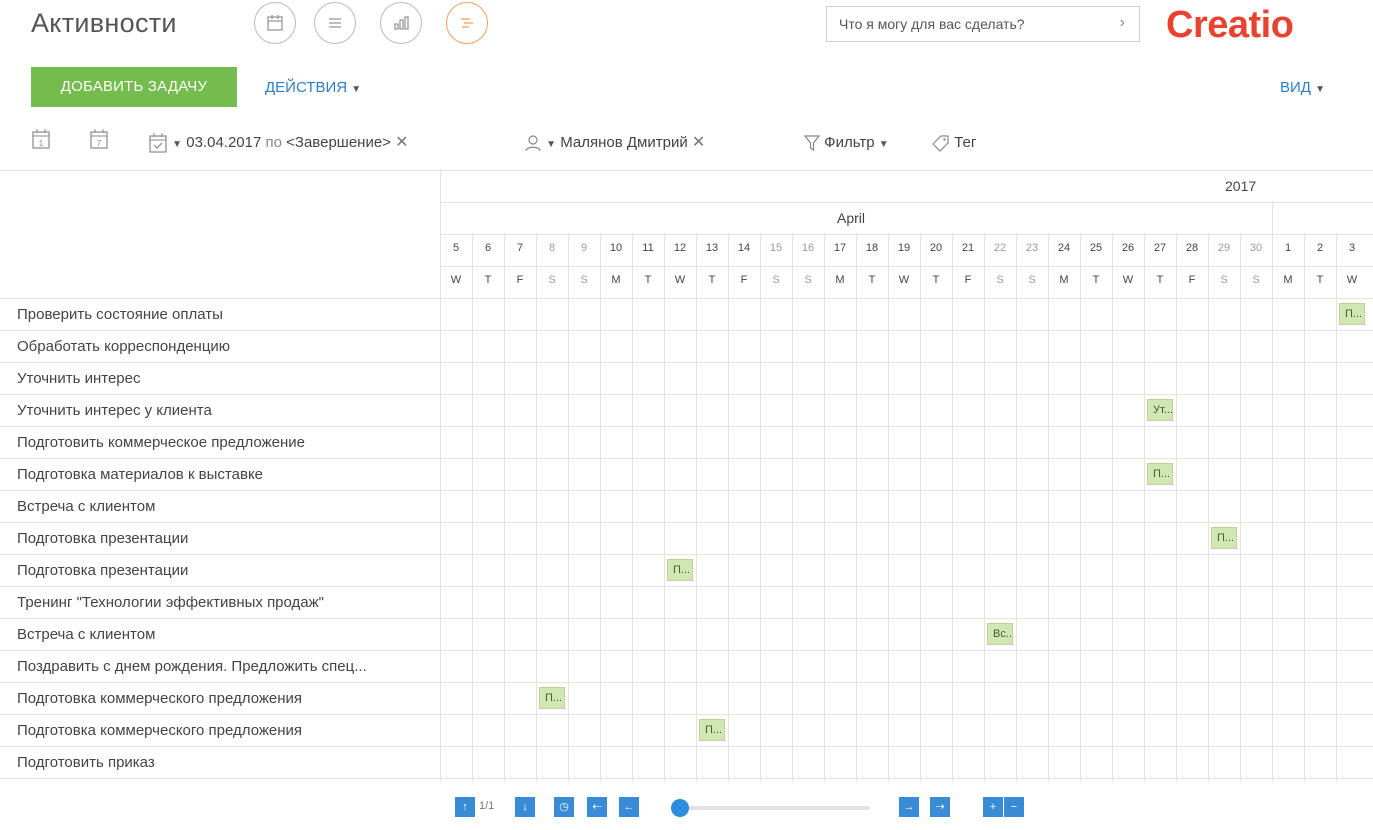 Image resolution: width=1373 pixels, height=830 pixels. Describe the element at coordinates (629, 807) in the screenshot. I see `scroll-left-button: ←` at that location.